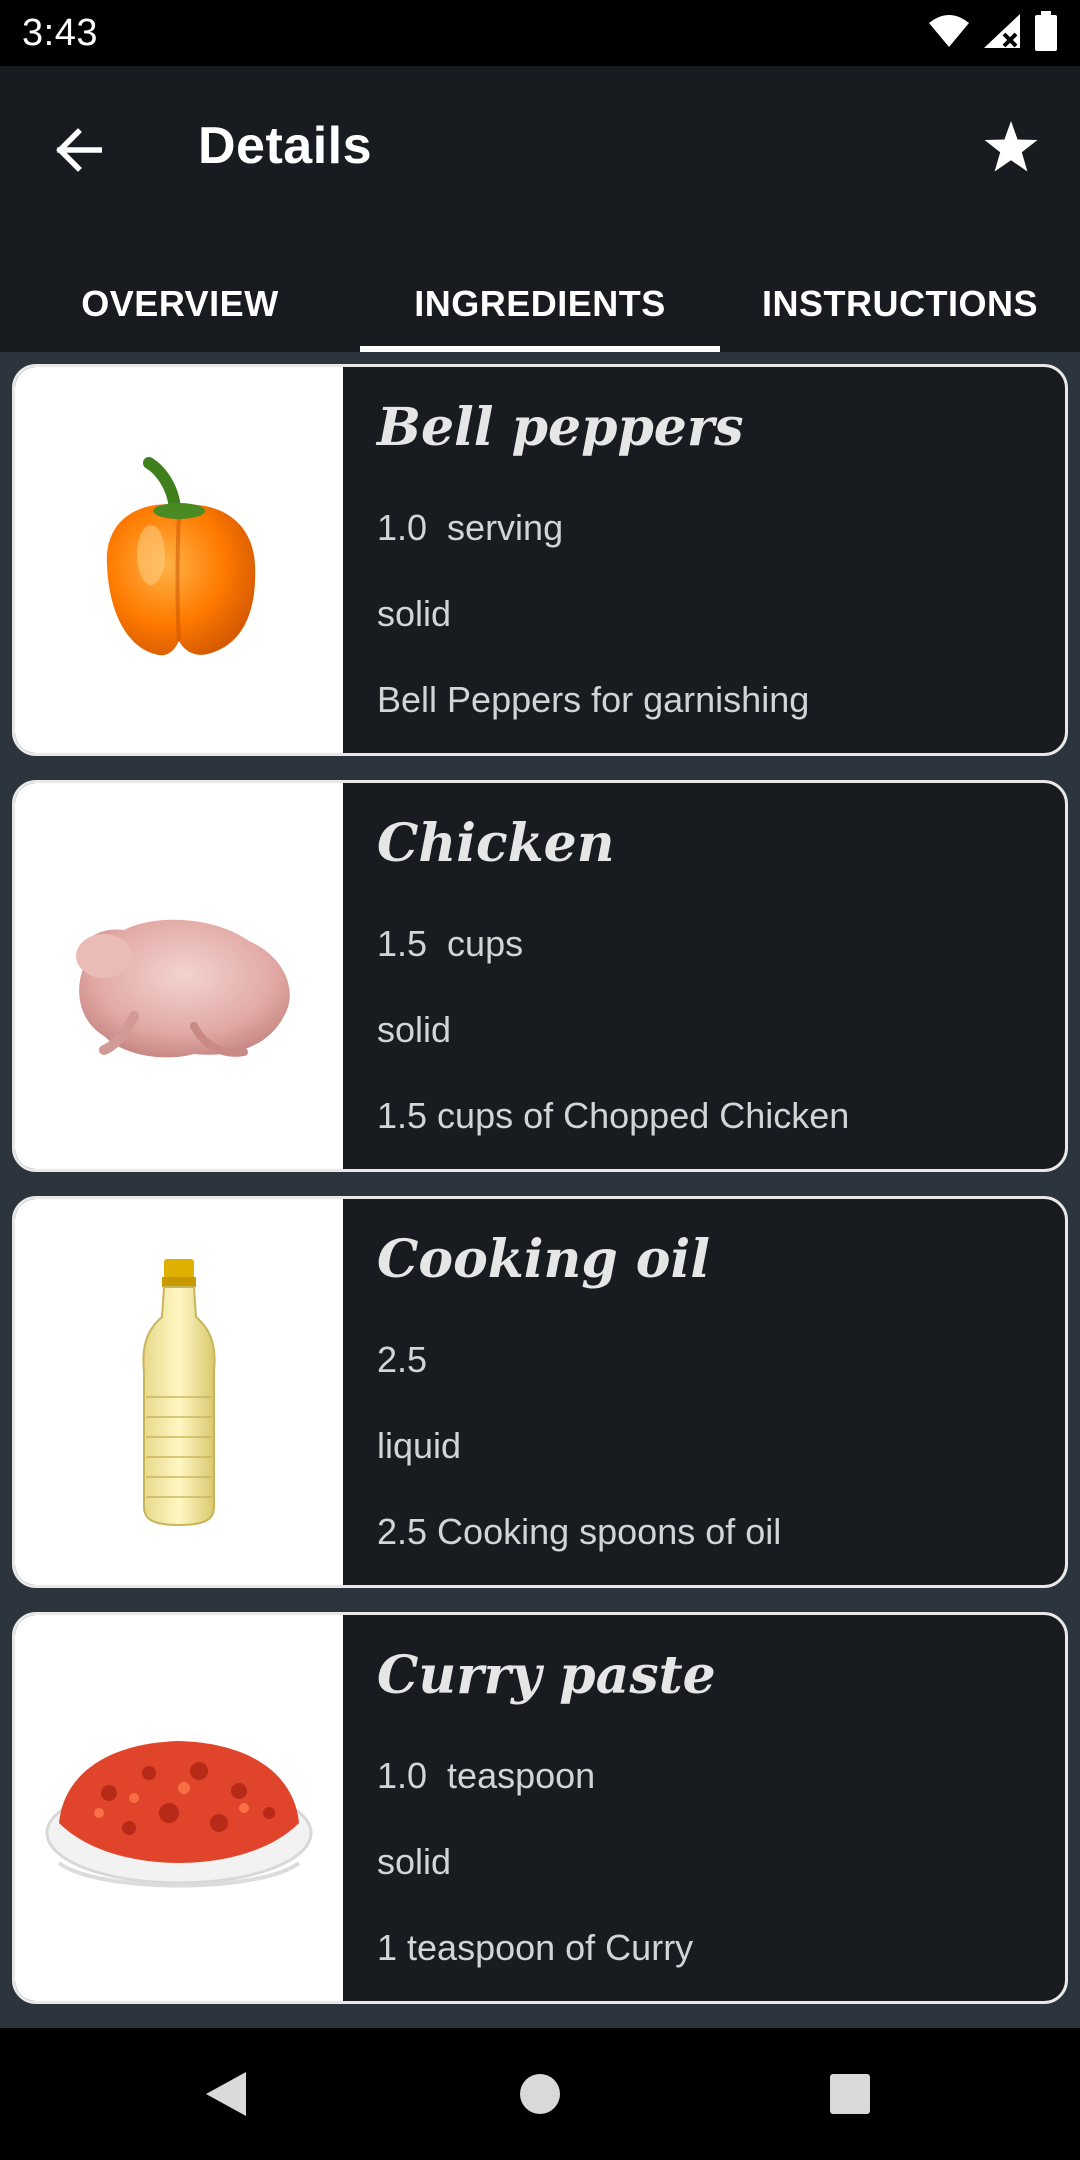 The image size is (1080, 2160). Describe the element at coordinates (546, 1675) in the screenshot. I see `ingredient-name: Curry paste` at that location.